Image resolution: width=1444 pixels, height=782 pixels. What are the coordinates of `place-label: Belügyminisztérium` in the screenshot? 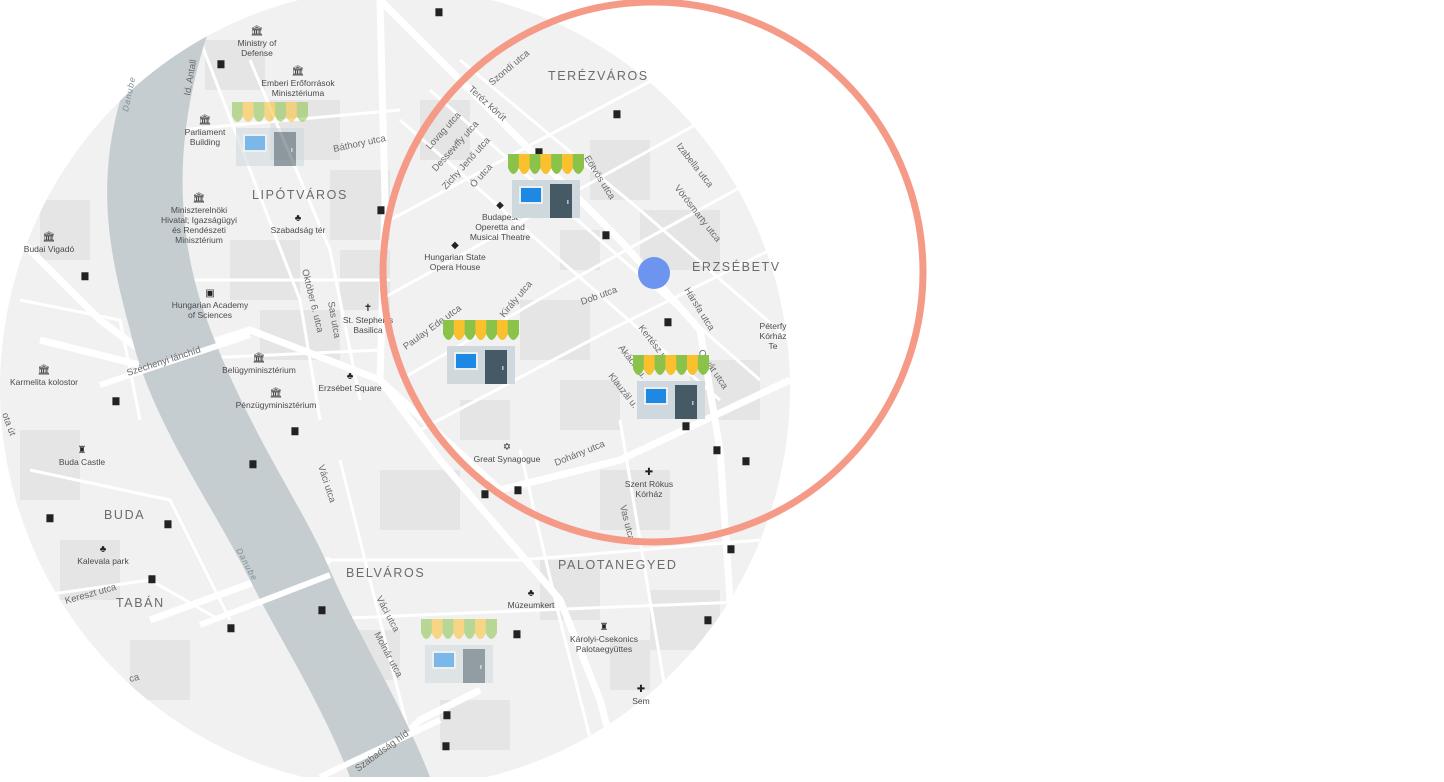 It's located at (259, 370).